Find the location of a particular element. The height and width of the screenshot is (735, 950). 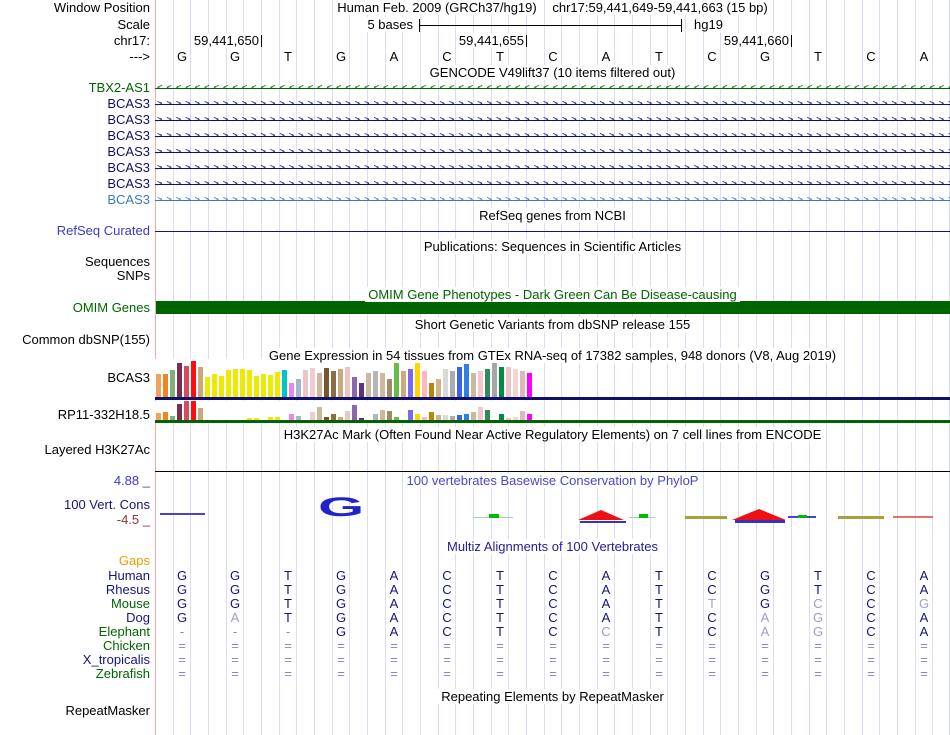

gtex-rp11-label: RP11-332H18.5 is located at coordinates (75, 415).